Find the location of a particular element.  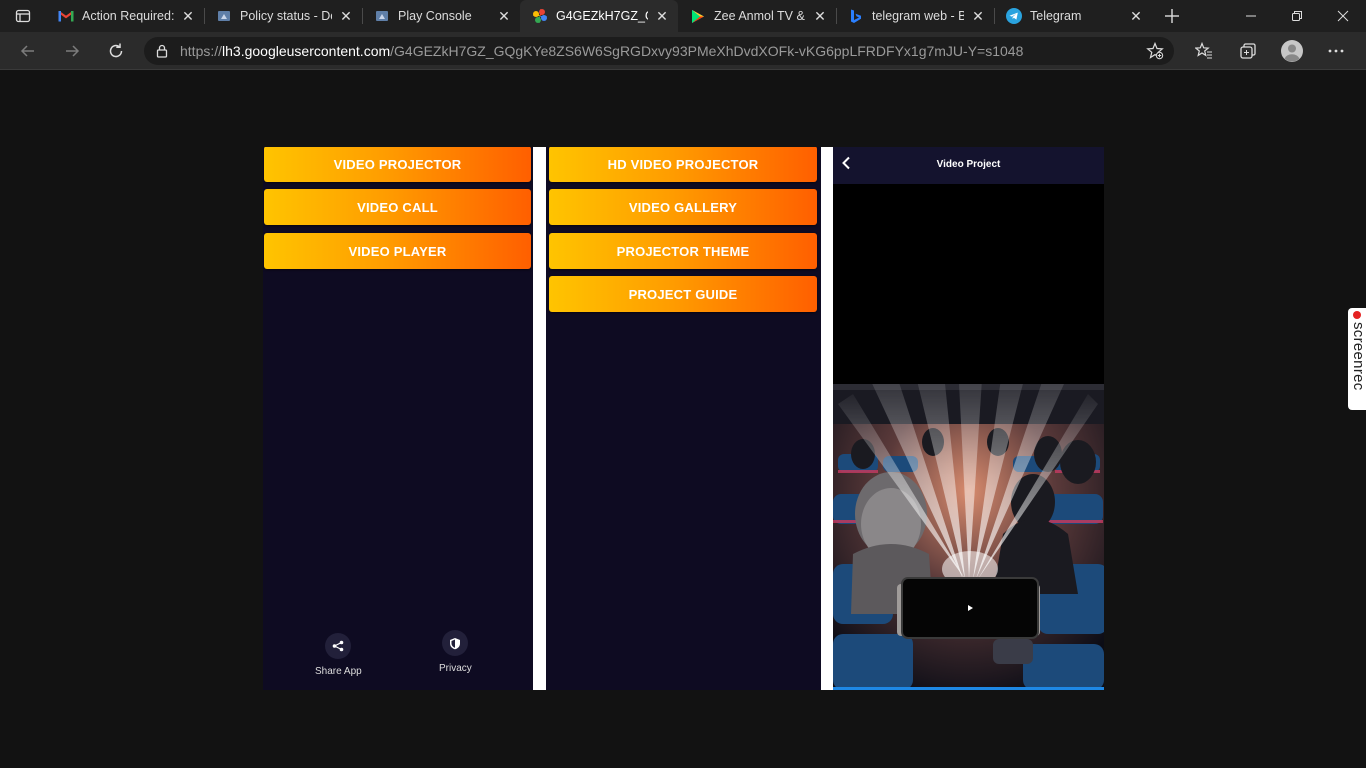

more-dots-icon is located at coordinates (1336, 51).